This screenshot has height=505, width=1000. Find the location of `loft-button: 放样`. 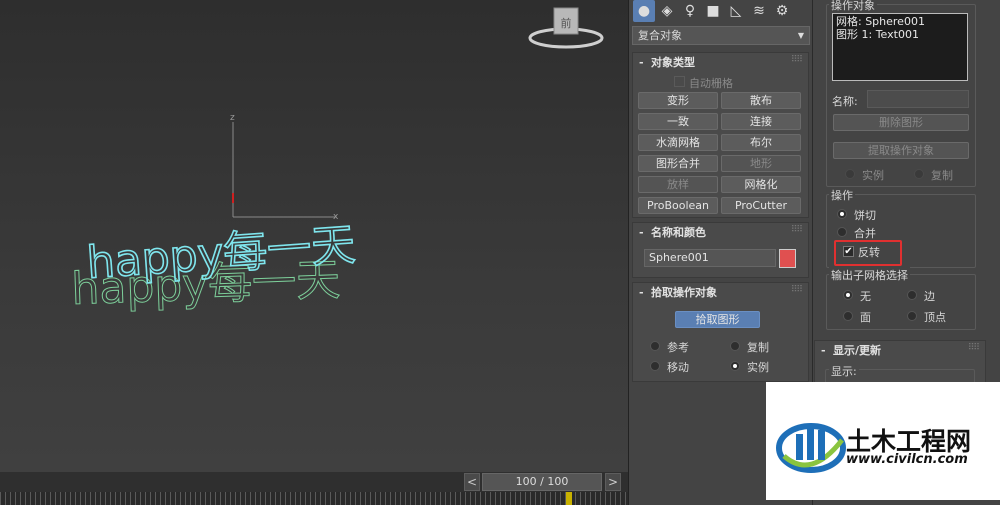

loft-button: 放样 is located at coordinates (678, 184).